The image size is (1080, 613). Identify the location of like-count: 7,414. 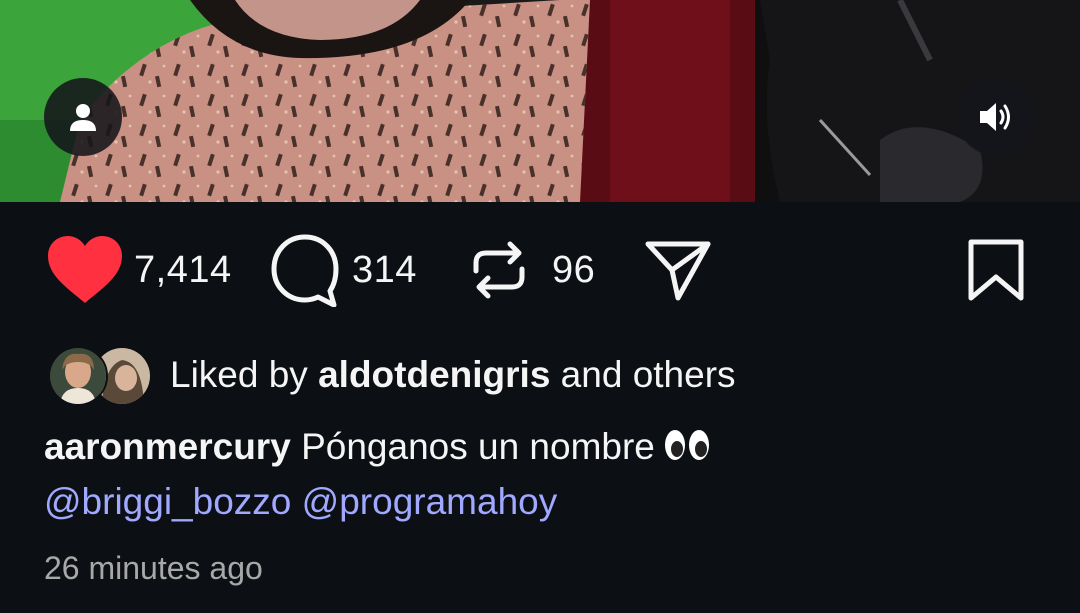
(183, 270).